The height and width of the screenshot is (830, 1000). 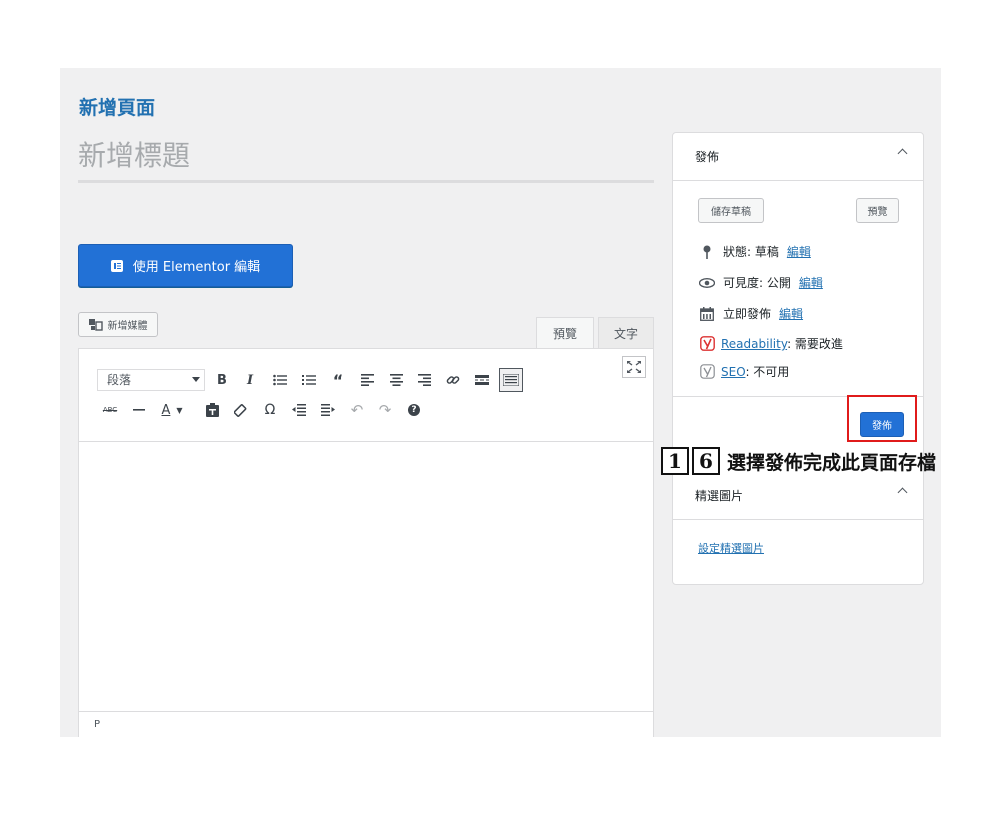 I want to click on add-media-icon, so click(x=95, y=324).